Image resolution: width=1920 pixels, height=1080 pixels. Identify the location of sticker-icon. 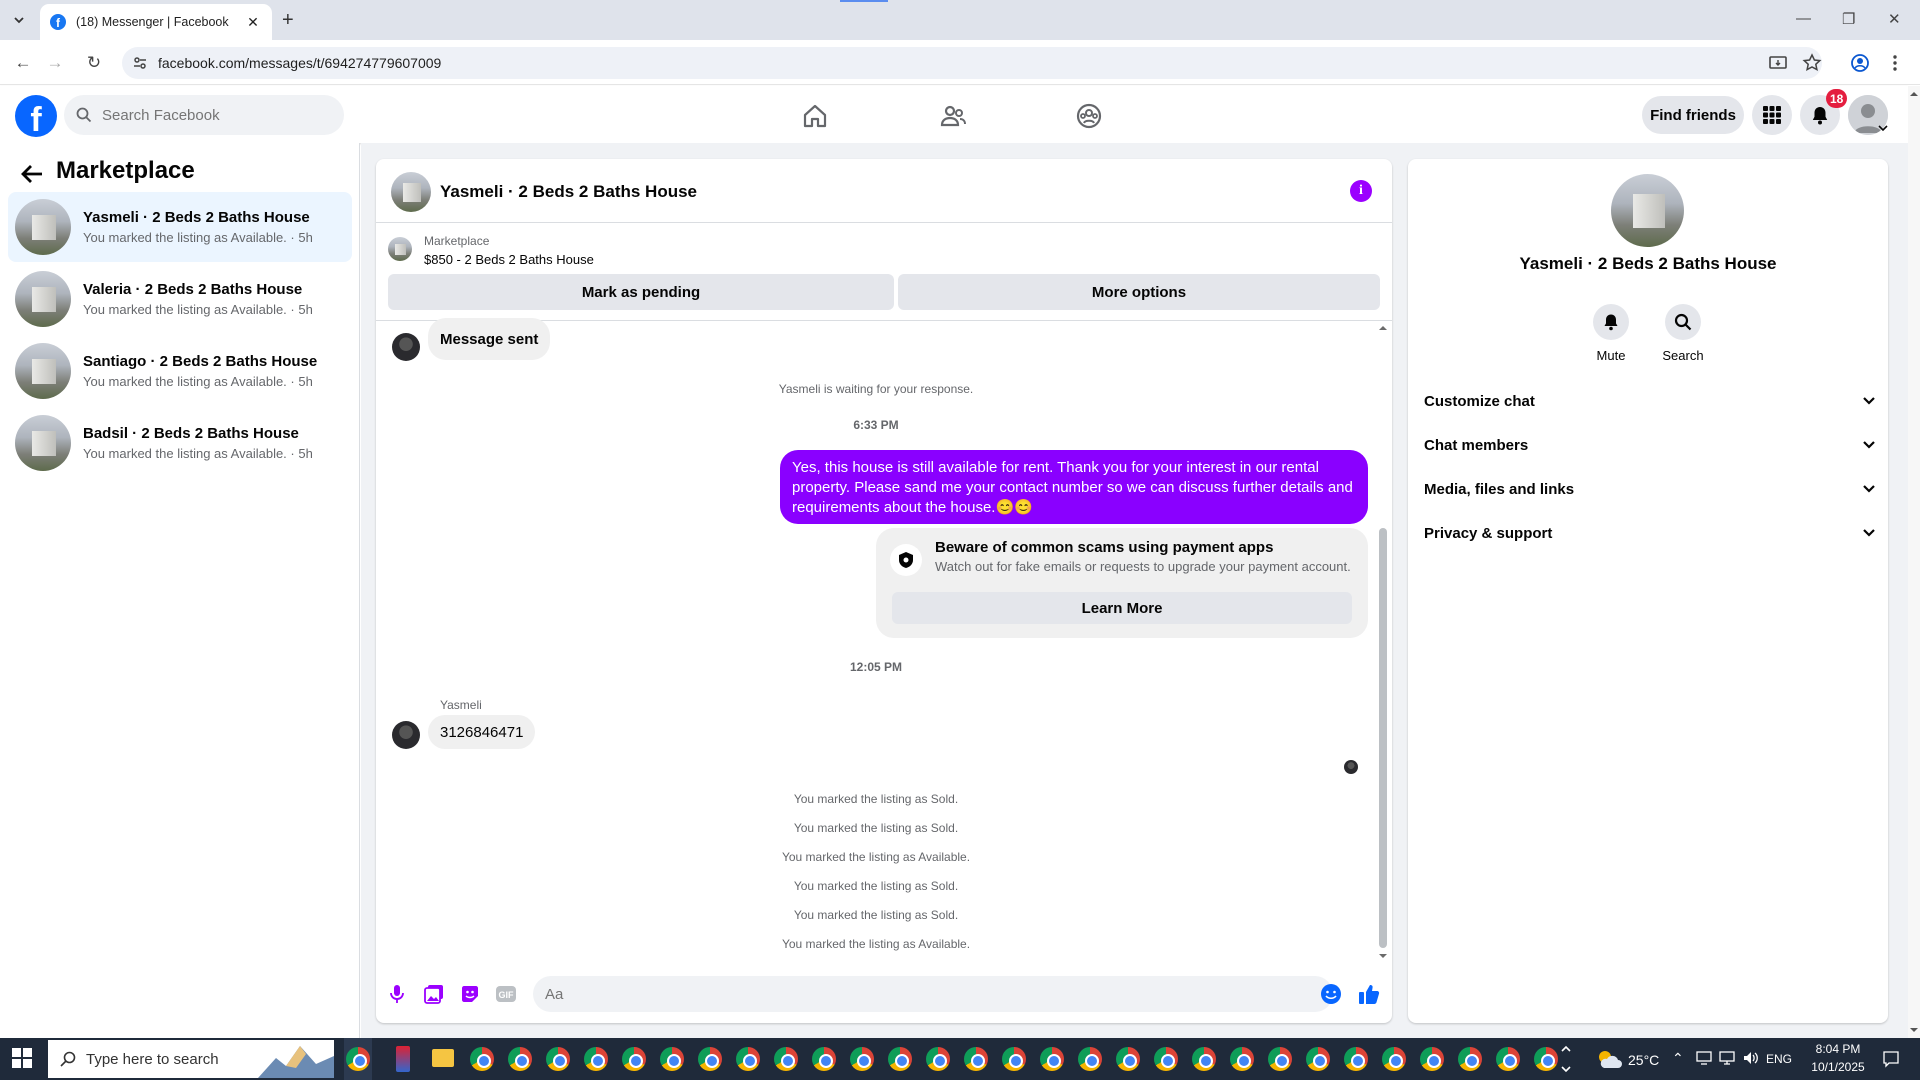
(470, 994).